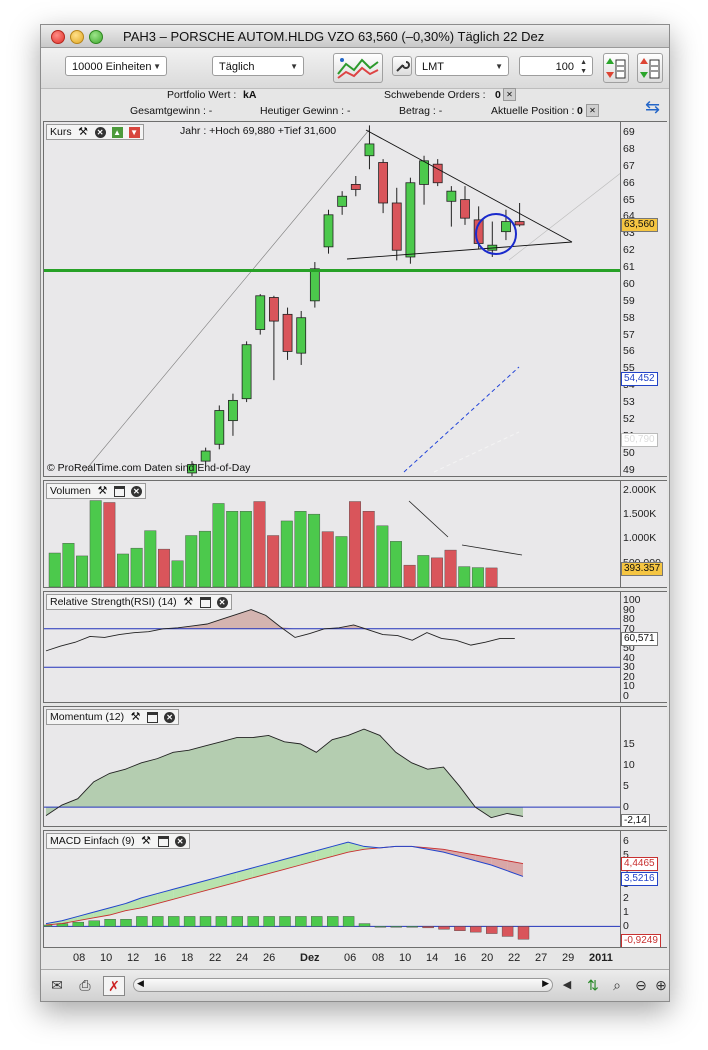 This screenshot has height=1050, width=708. I want to click on cursor-toggle-icon: ✗, so click(114, 986).